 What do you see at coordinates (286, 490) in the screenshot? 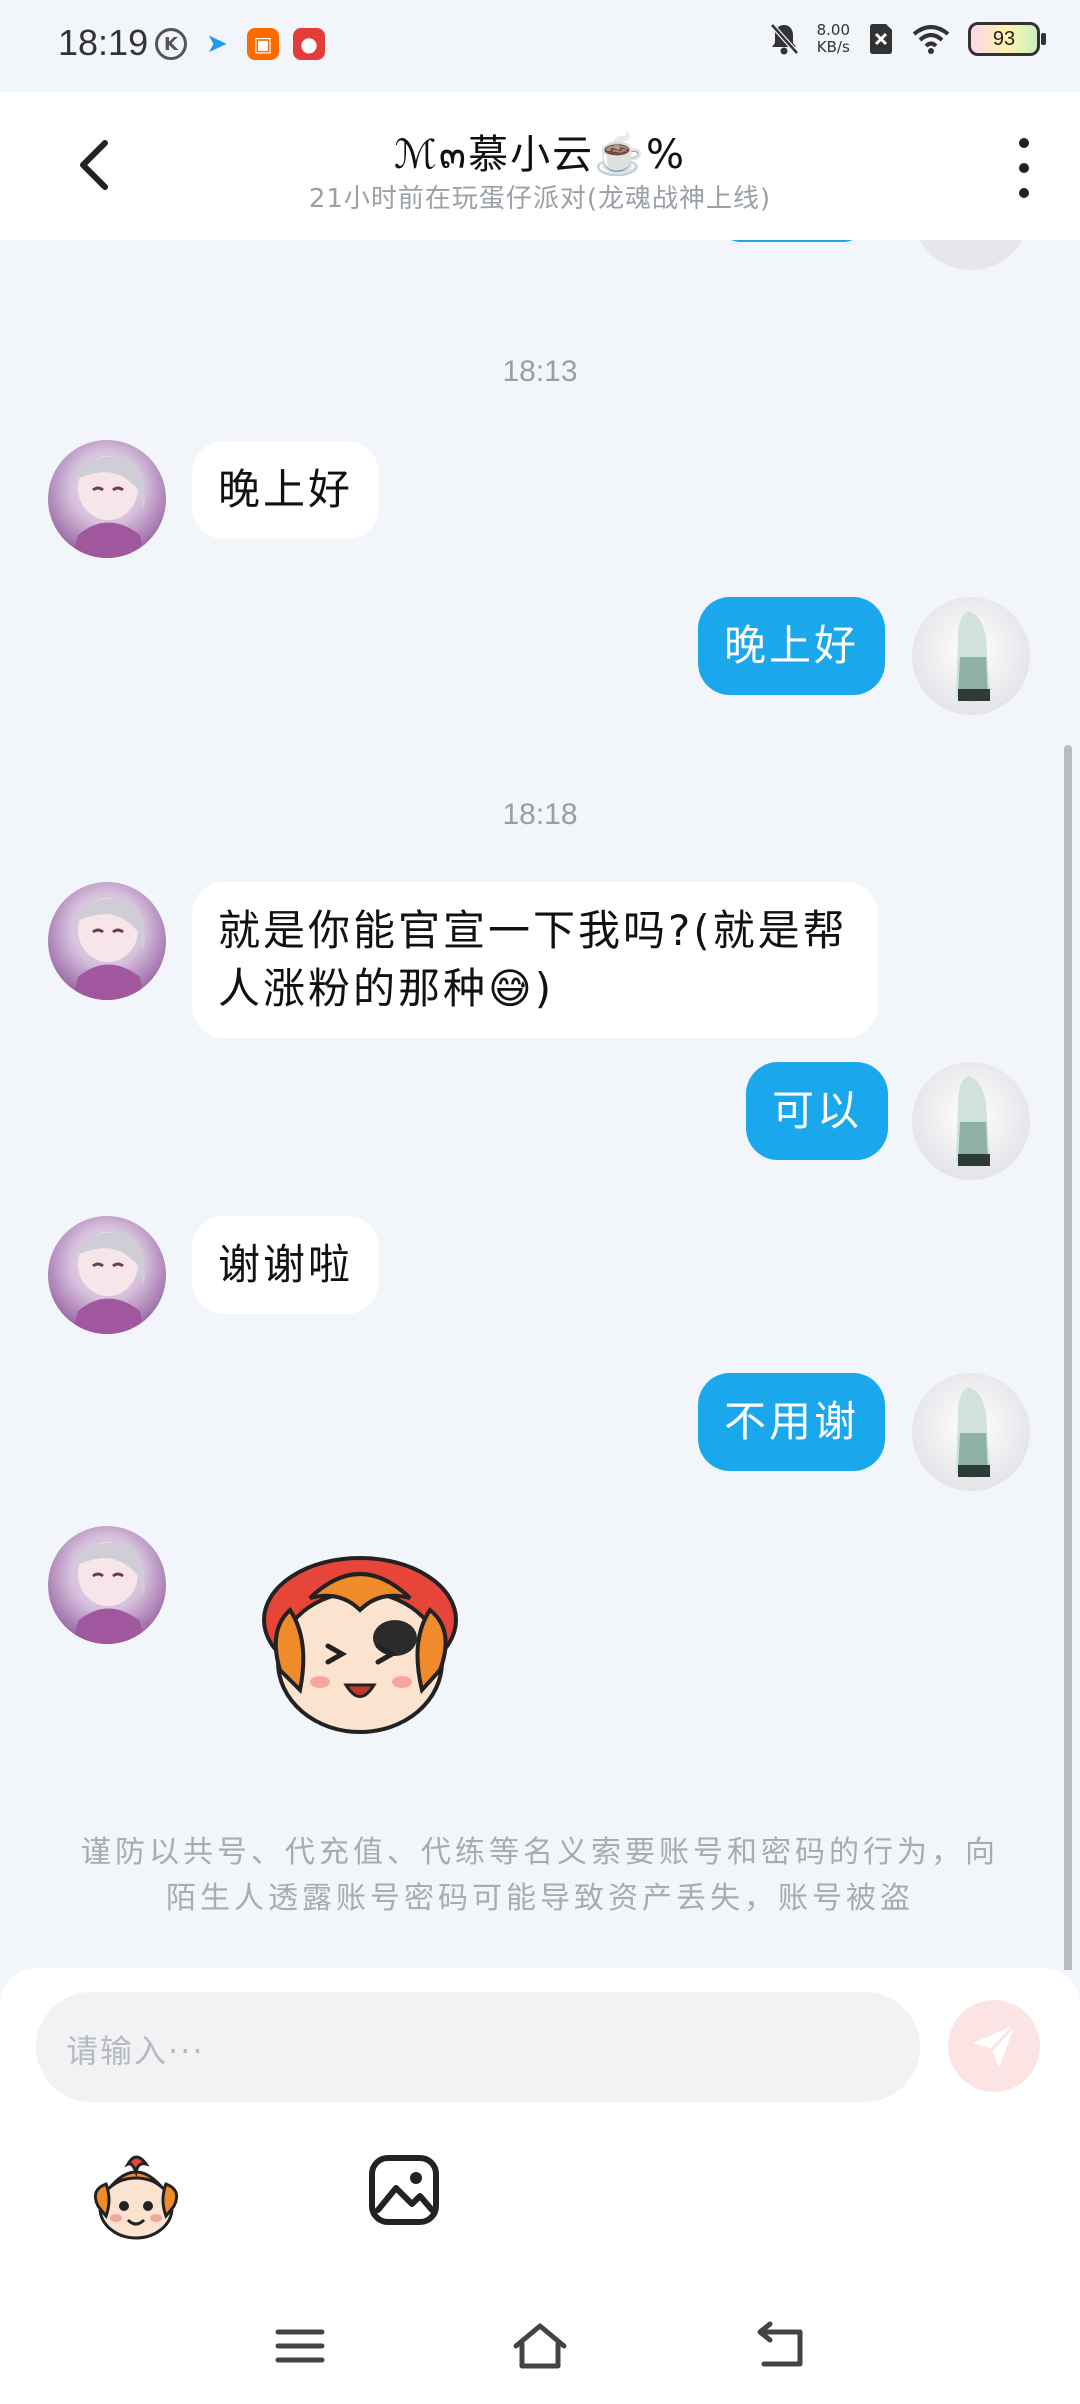
I see `incoming-message: 晚上好` at bounding box center [286, 490].